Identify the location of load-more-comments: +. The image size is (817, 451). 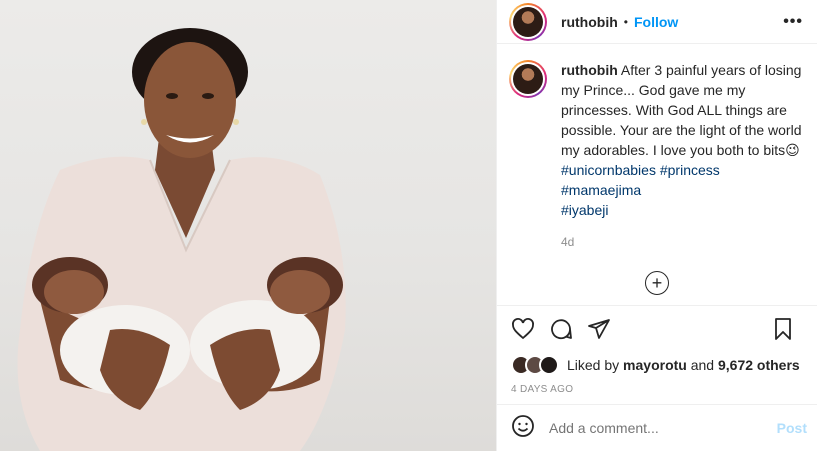
(657, 282).